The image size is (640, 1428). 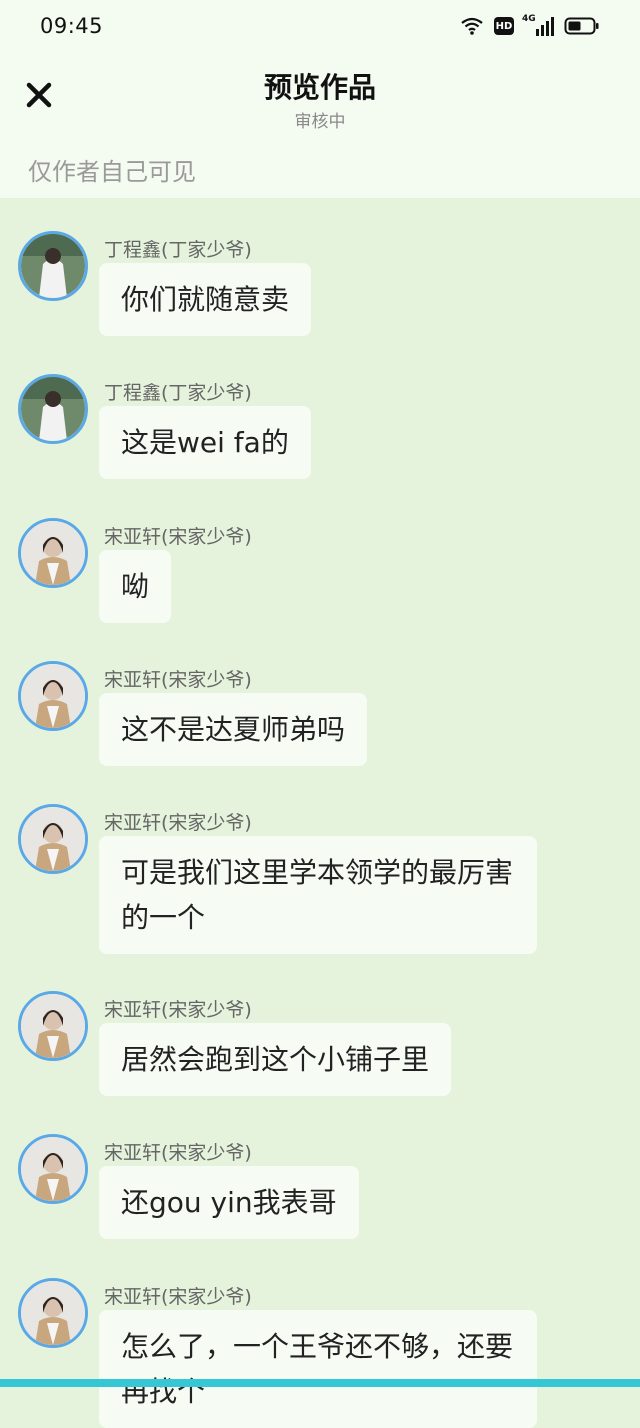 I want to click on message-bubble: 呦, so click(x=135, y=586).